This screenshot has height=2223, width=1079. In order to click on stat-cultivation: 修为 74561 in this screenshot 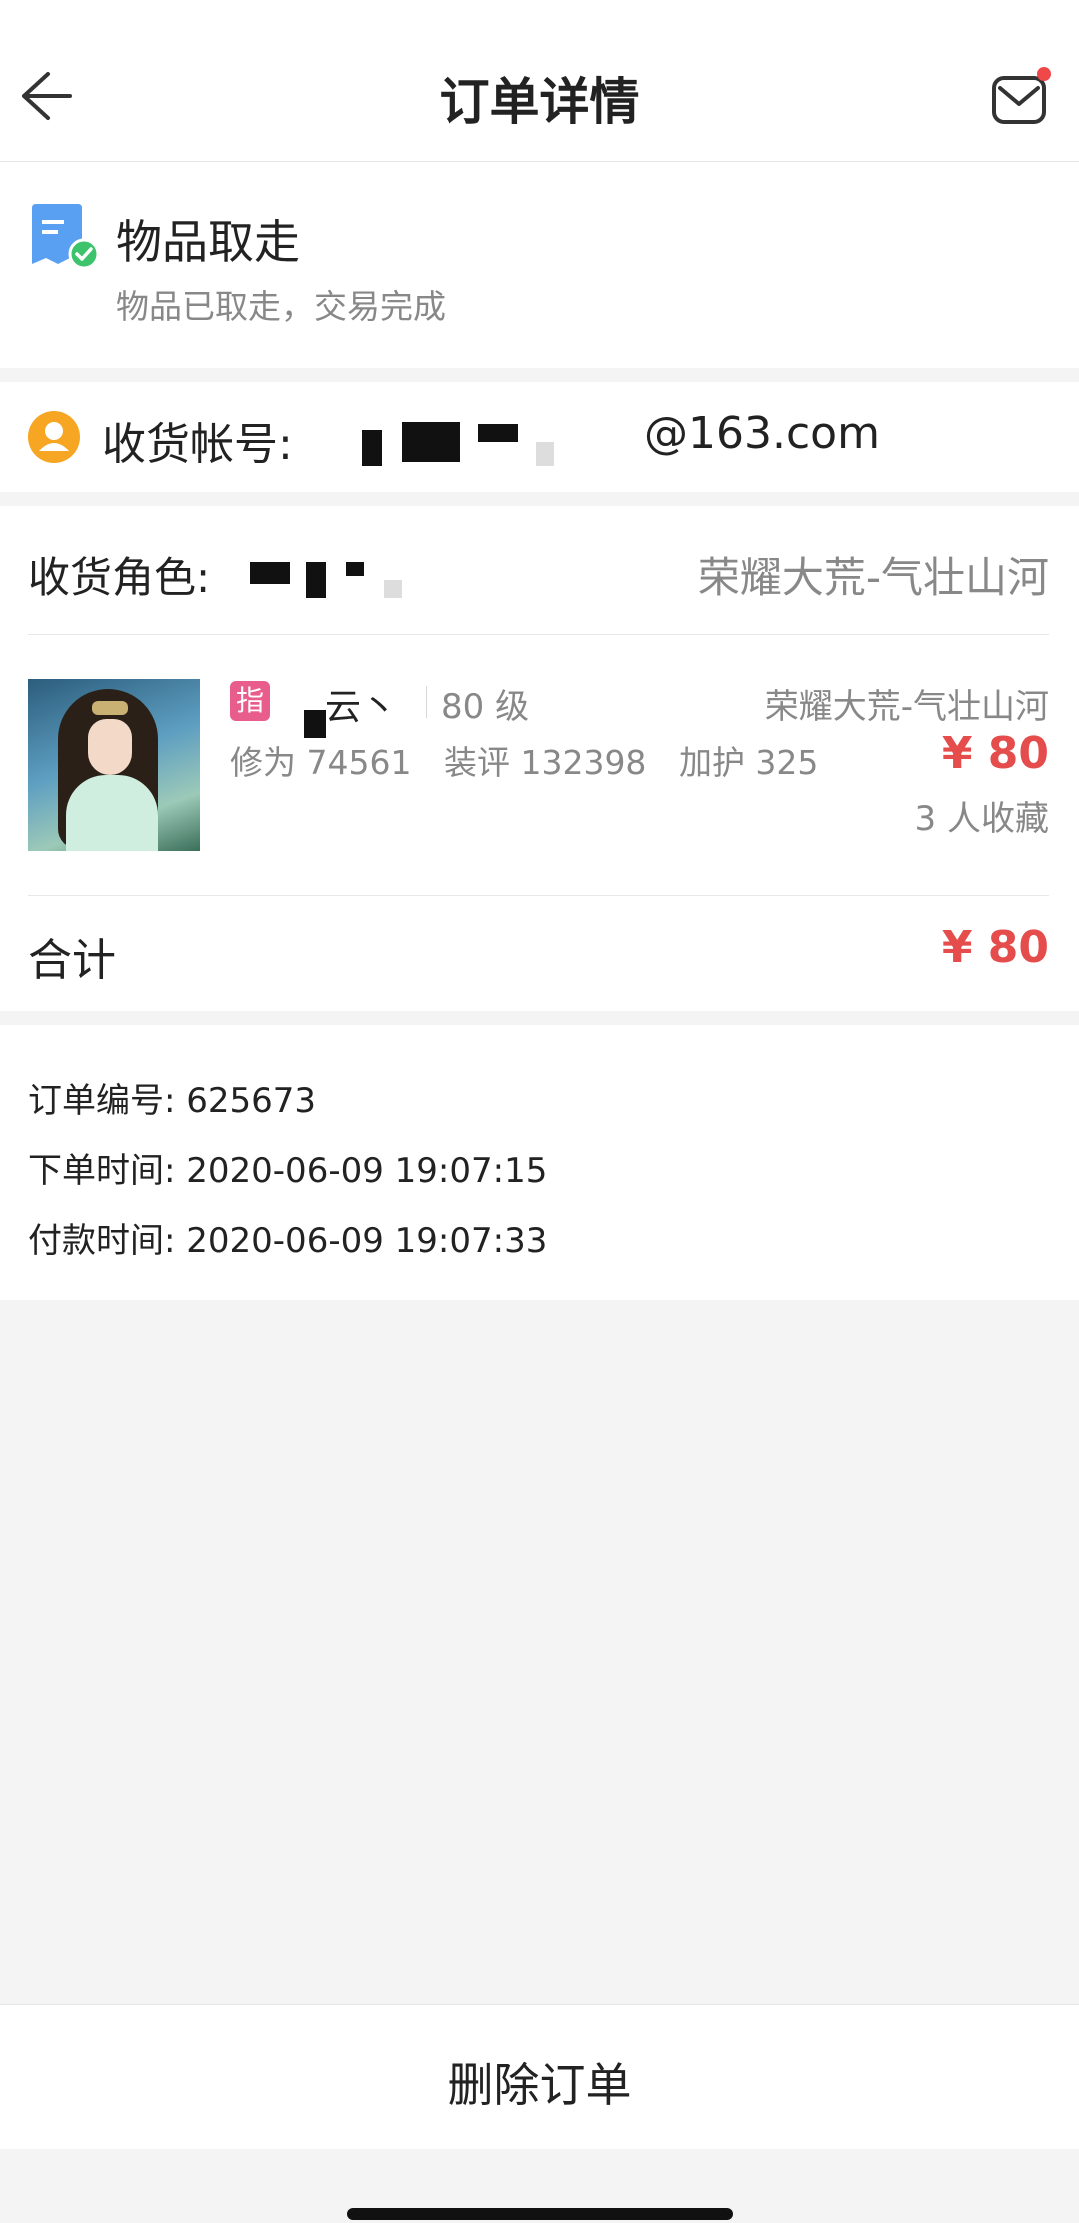, I will do `click(321, 762)`.